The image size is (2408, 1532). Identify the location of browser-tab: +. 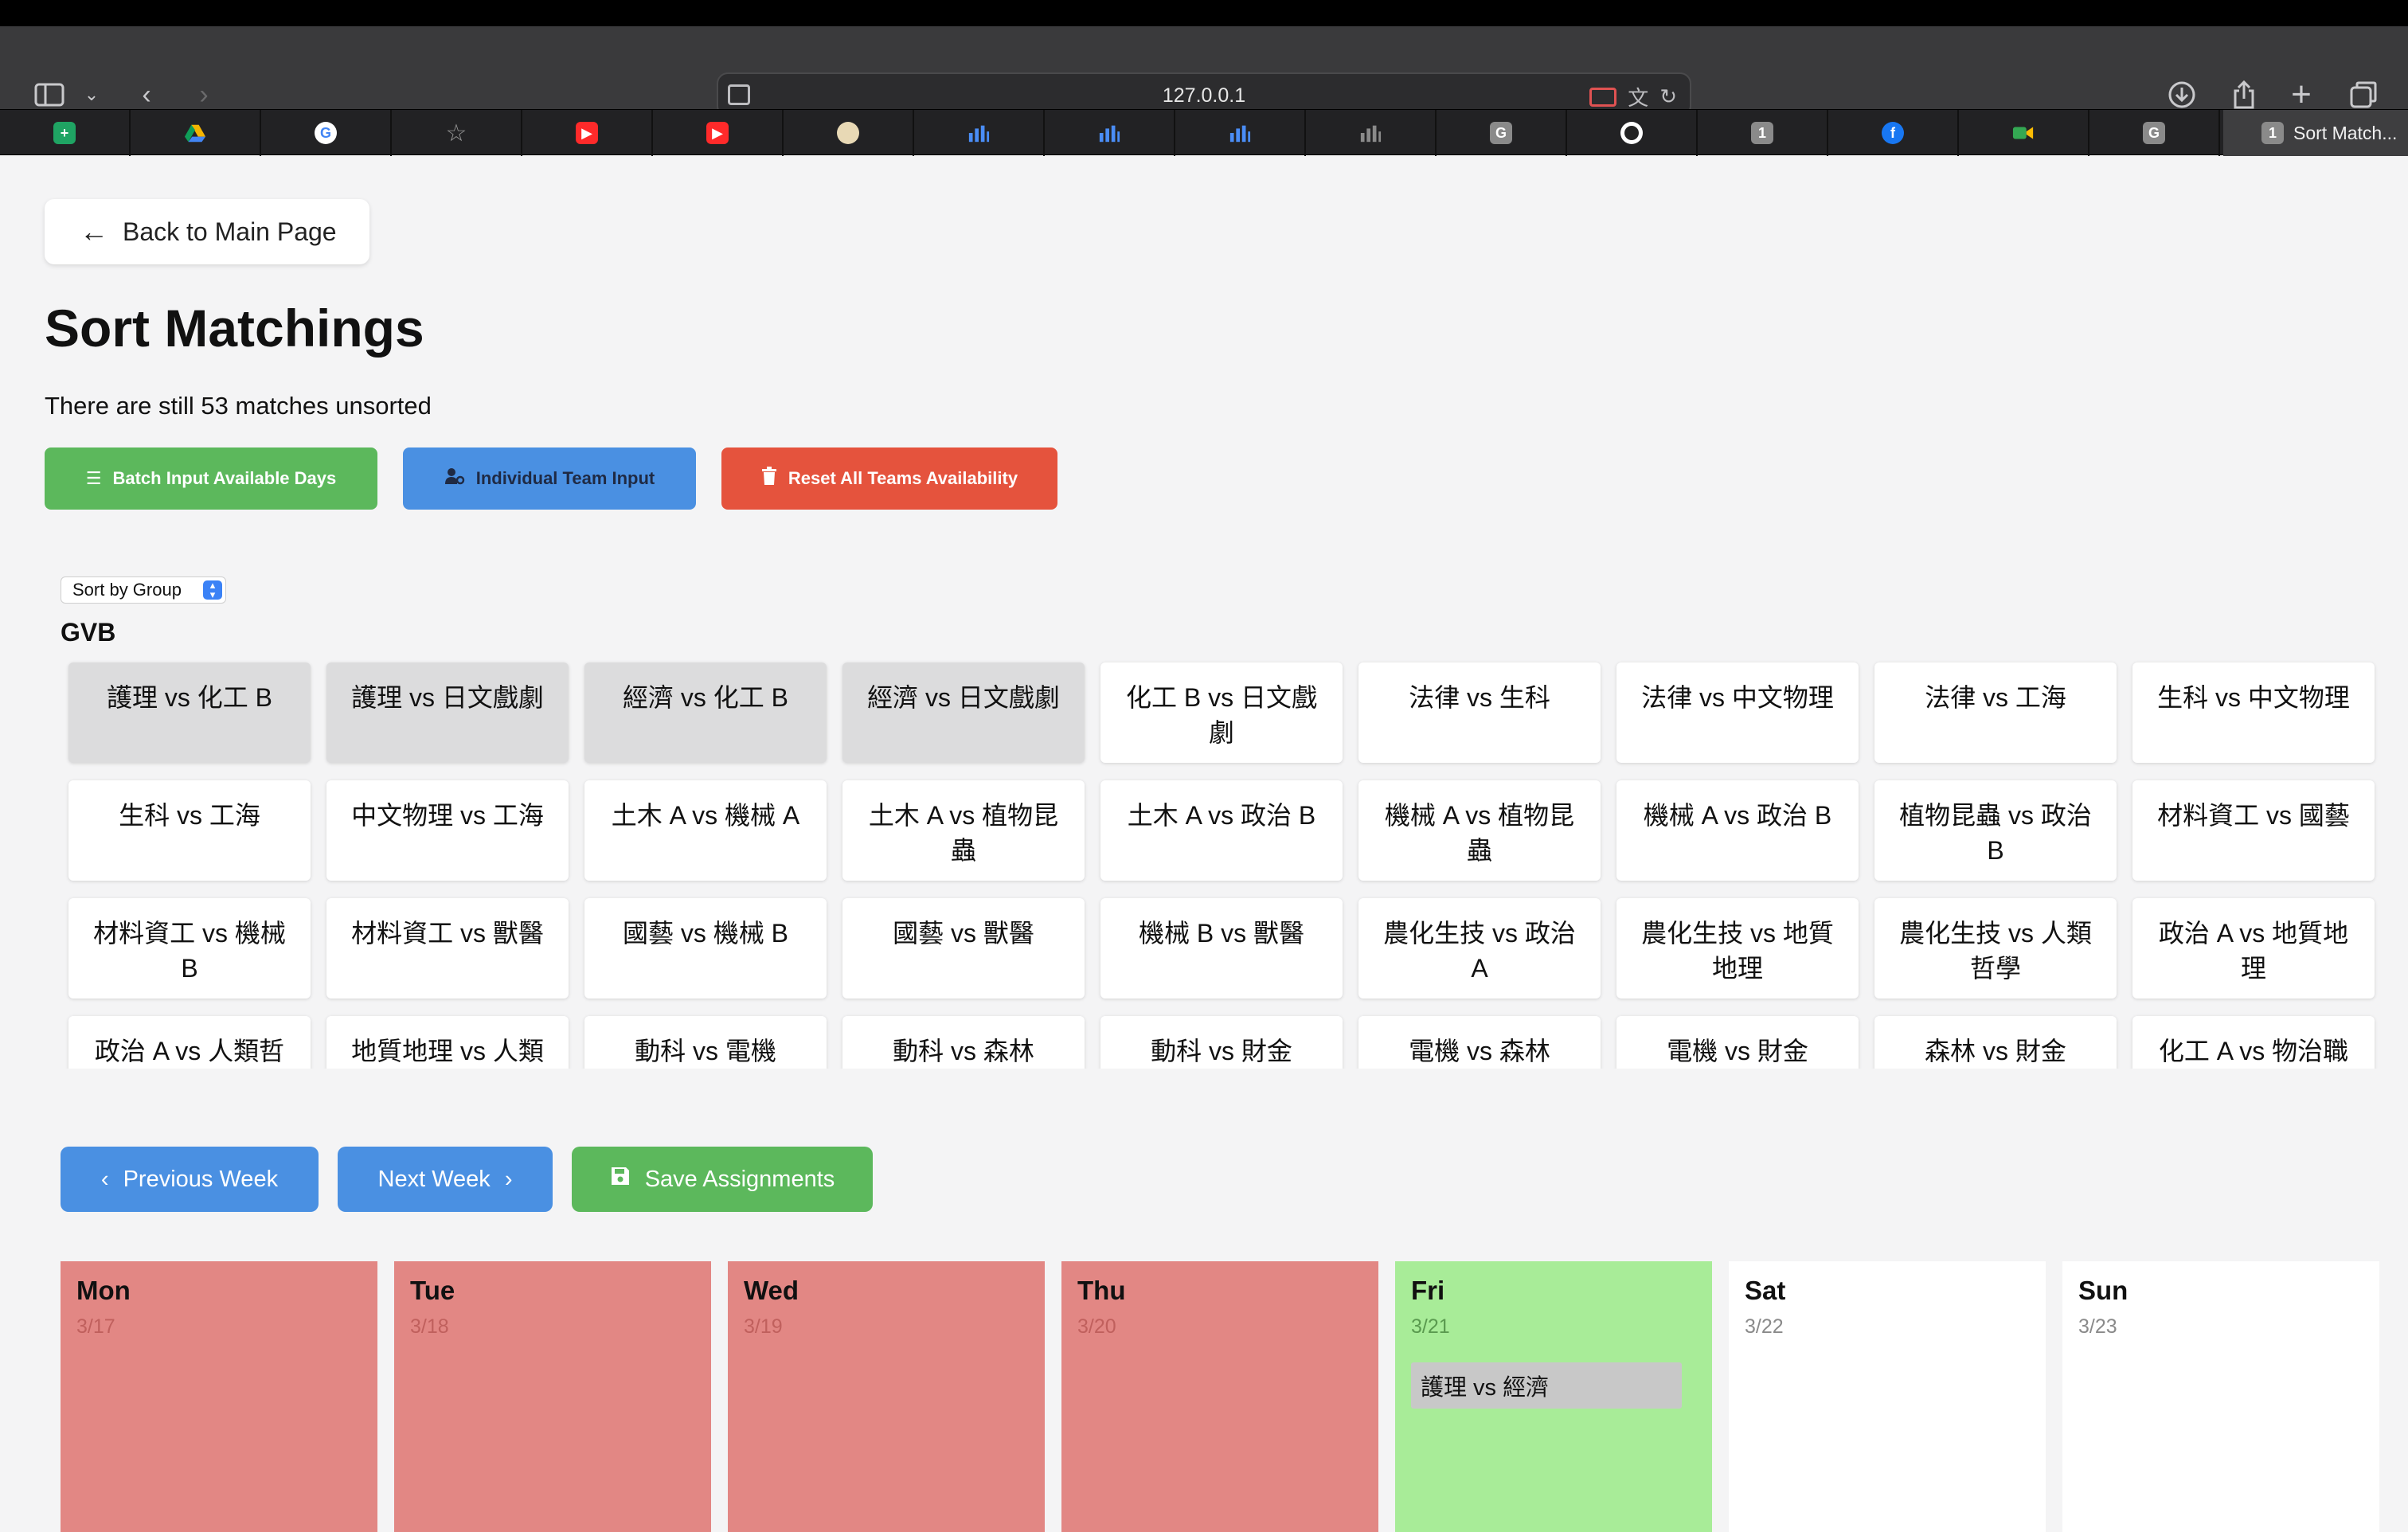
(65, 133).